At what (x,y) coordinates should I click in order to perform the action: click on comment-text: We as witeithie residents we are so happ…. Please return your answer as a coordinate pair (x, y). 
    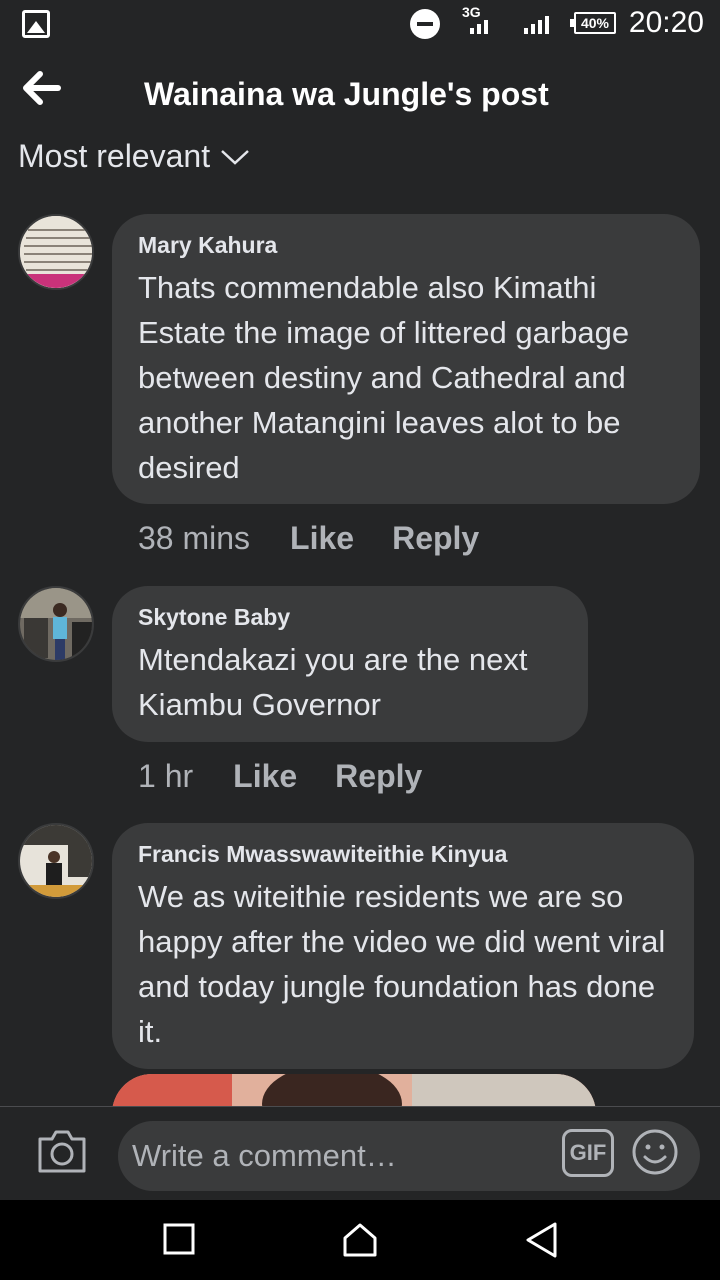
    Looking at the image, I should click on (402, 964).